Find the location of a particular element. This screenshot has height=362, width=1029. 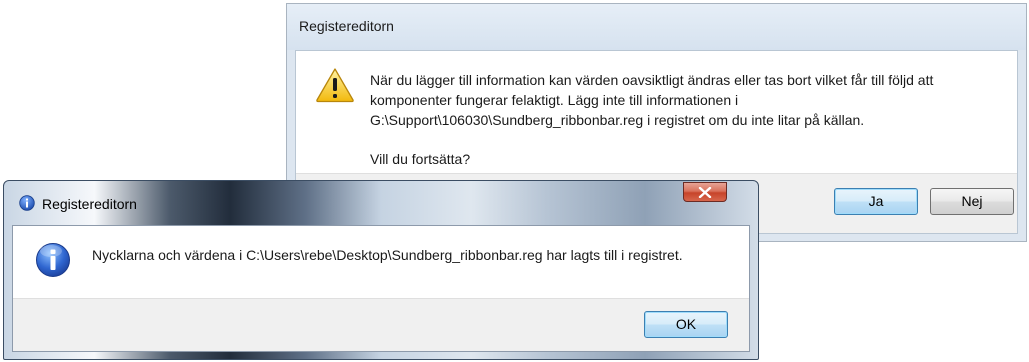

close-icon is located at coordinates (705, 192).